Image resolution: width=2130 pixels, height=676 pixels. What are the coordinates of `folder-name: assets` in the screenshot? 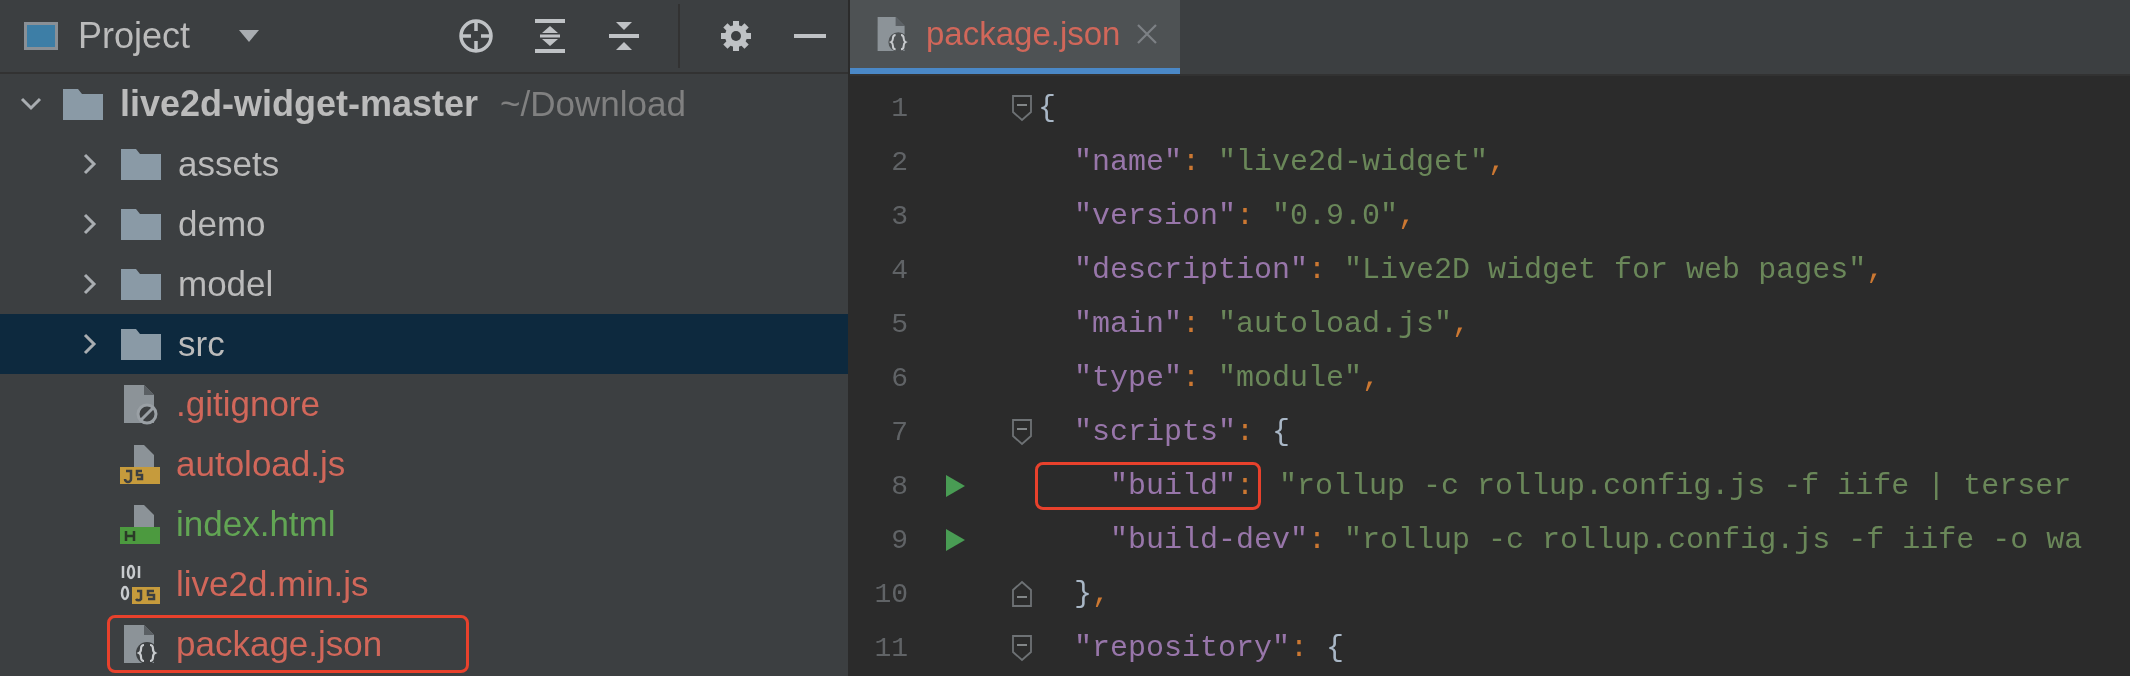 It's located at (229, 164).